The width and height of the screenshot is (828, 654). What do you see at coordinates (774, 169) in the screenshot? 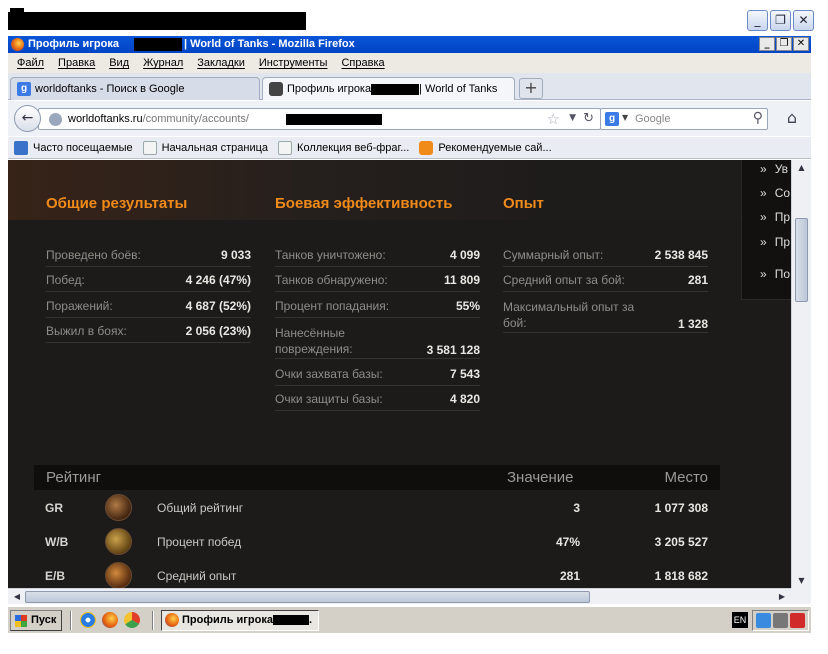
I see `side-menu-item: » Ув` at bounding box center [774, 169].